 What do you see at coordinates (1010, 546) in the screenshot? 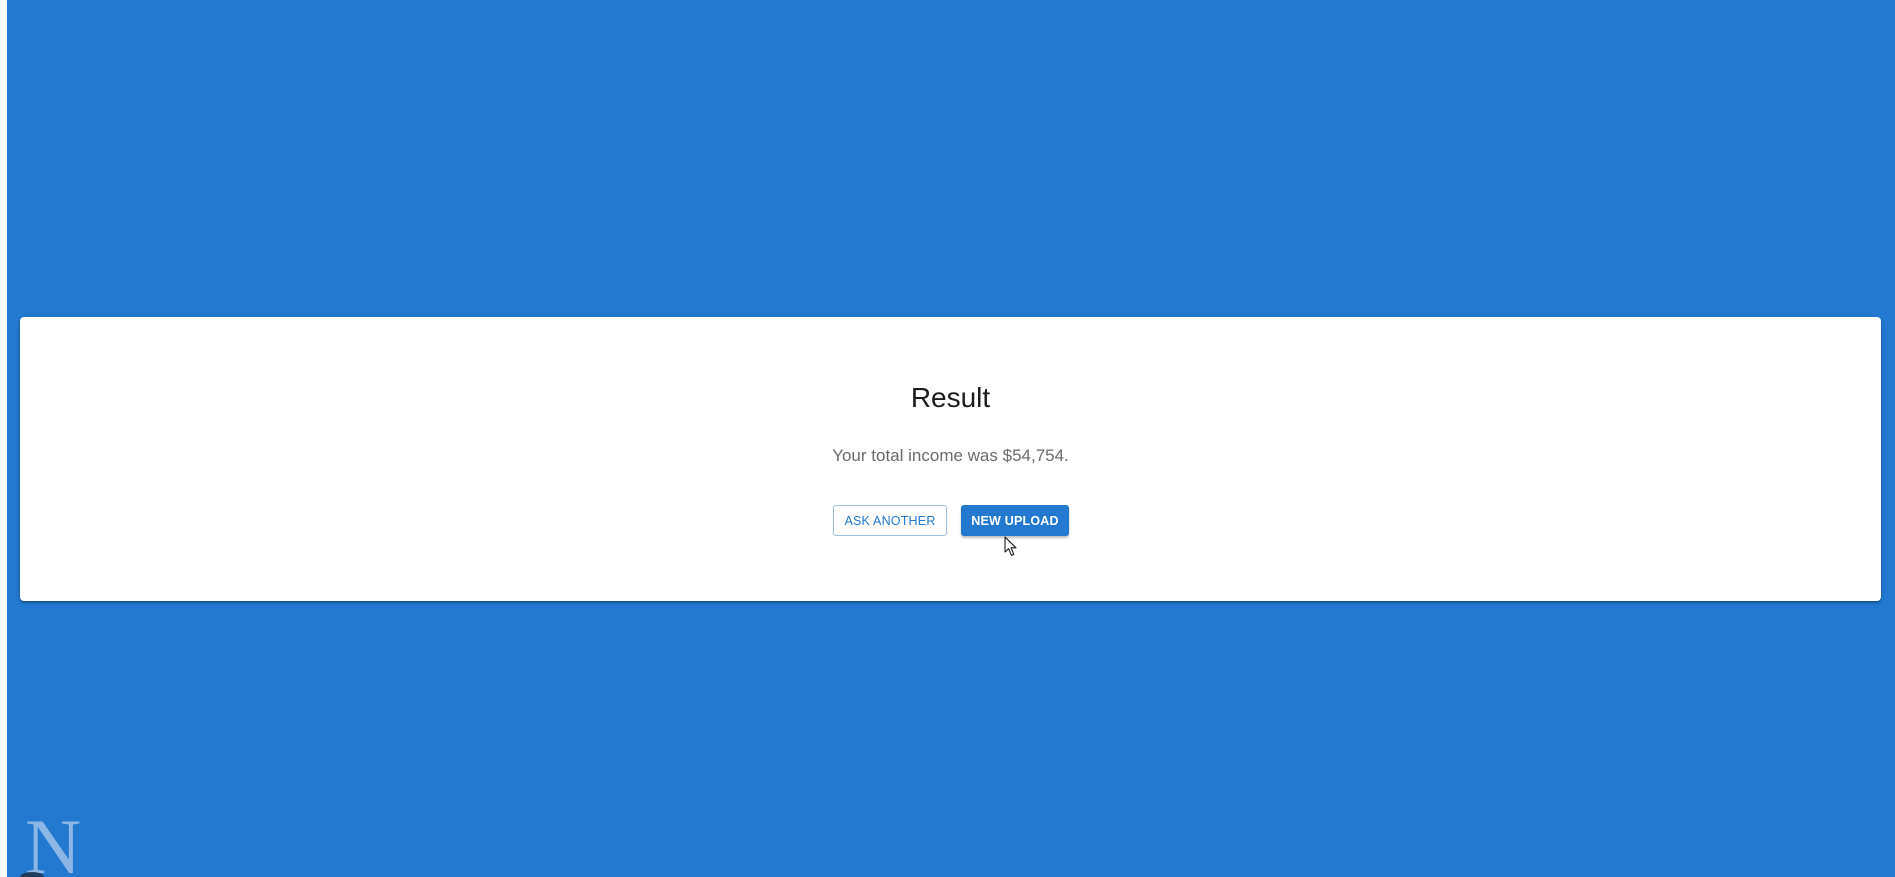
I see `mouse-pointer-icon` at bounding box center [1010, 546].